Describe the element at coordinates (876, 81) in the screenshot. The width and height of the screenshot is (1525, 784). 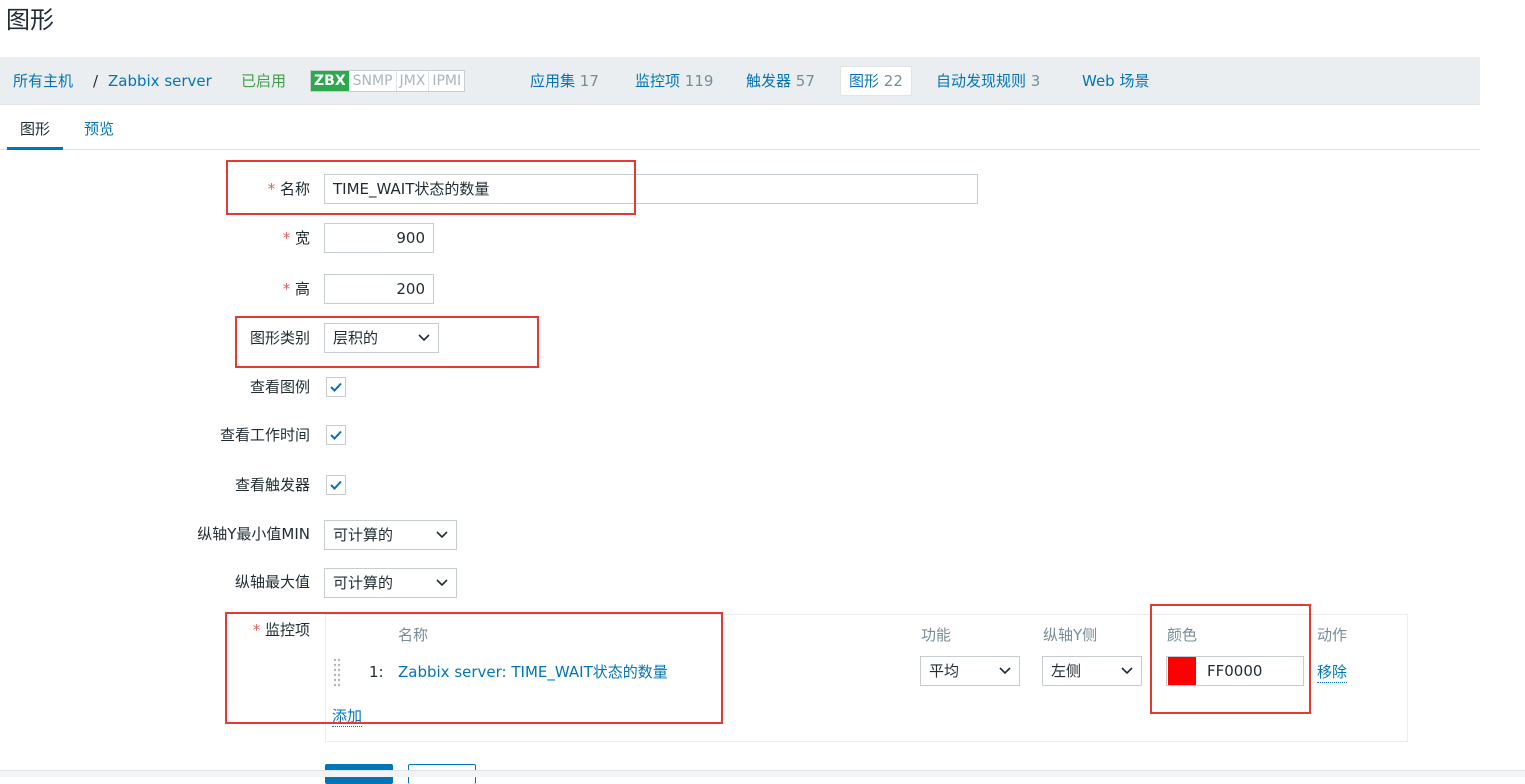
I see `nav-graphs-active: 图形 22` at that location.